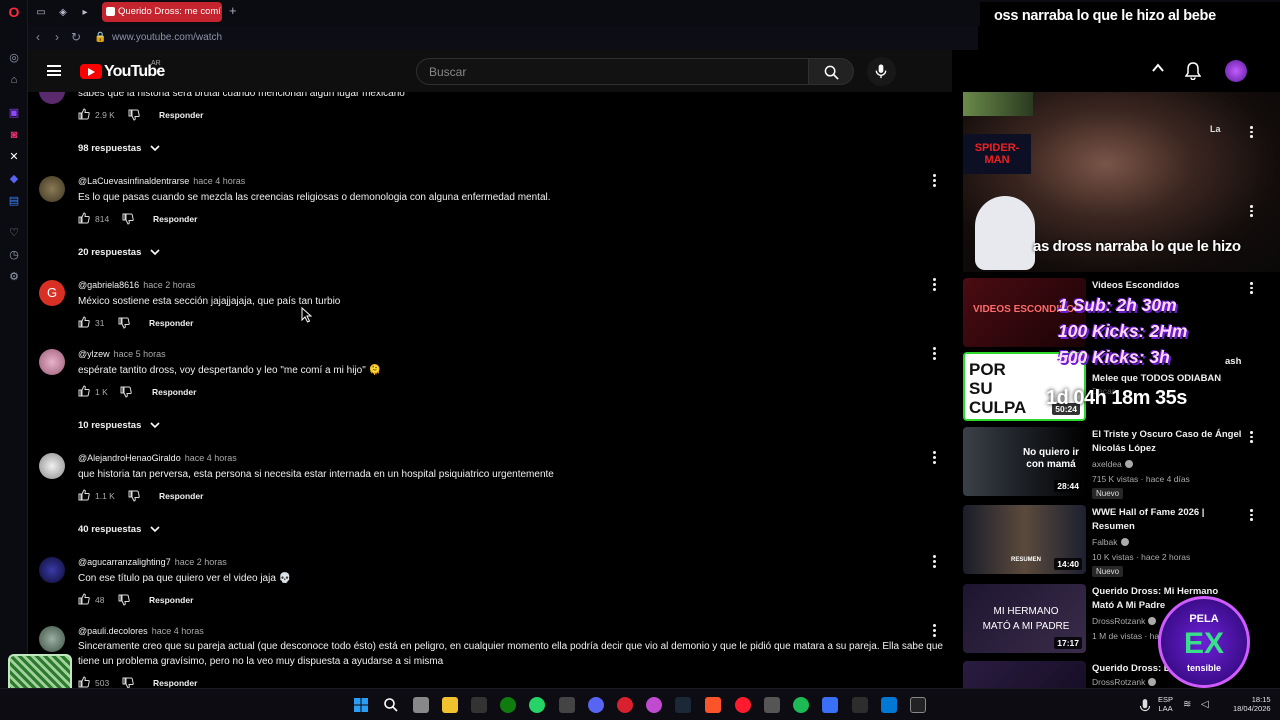 This screenshot has height=720, width=1280. Describe the element at coordinates (1193, 71) in the screenshot. I see `notifications-bell-icon` at that location.